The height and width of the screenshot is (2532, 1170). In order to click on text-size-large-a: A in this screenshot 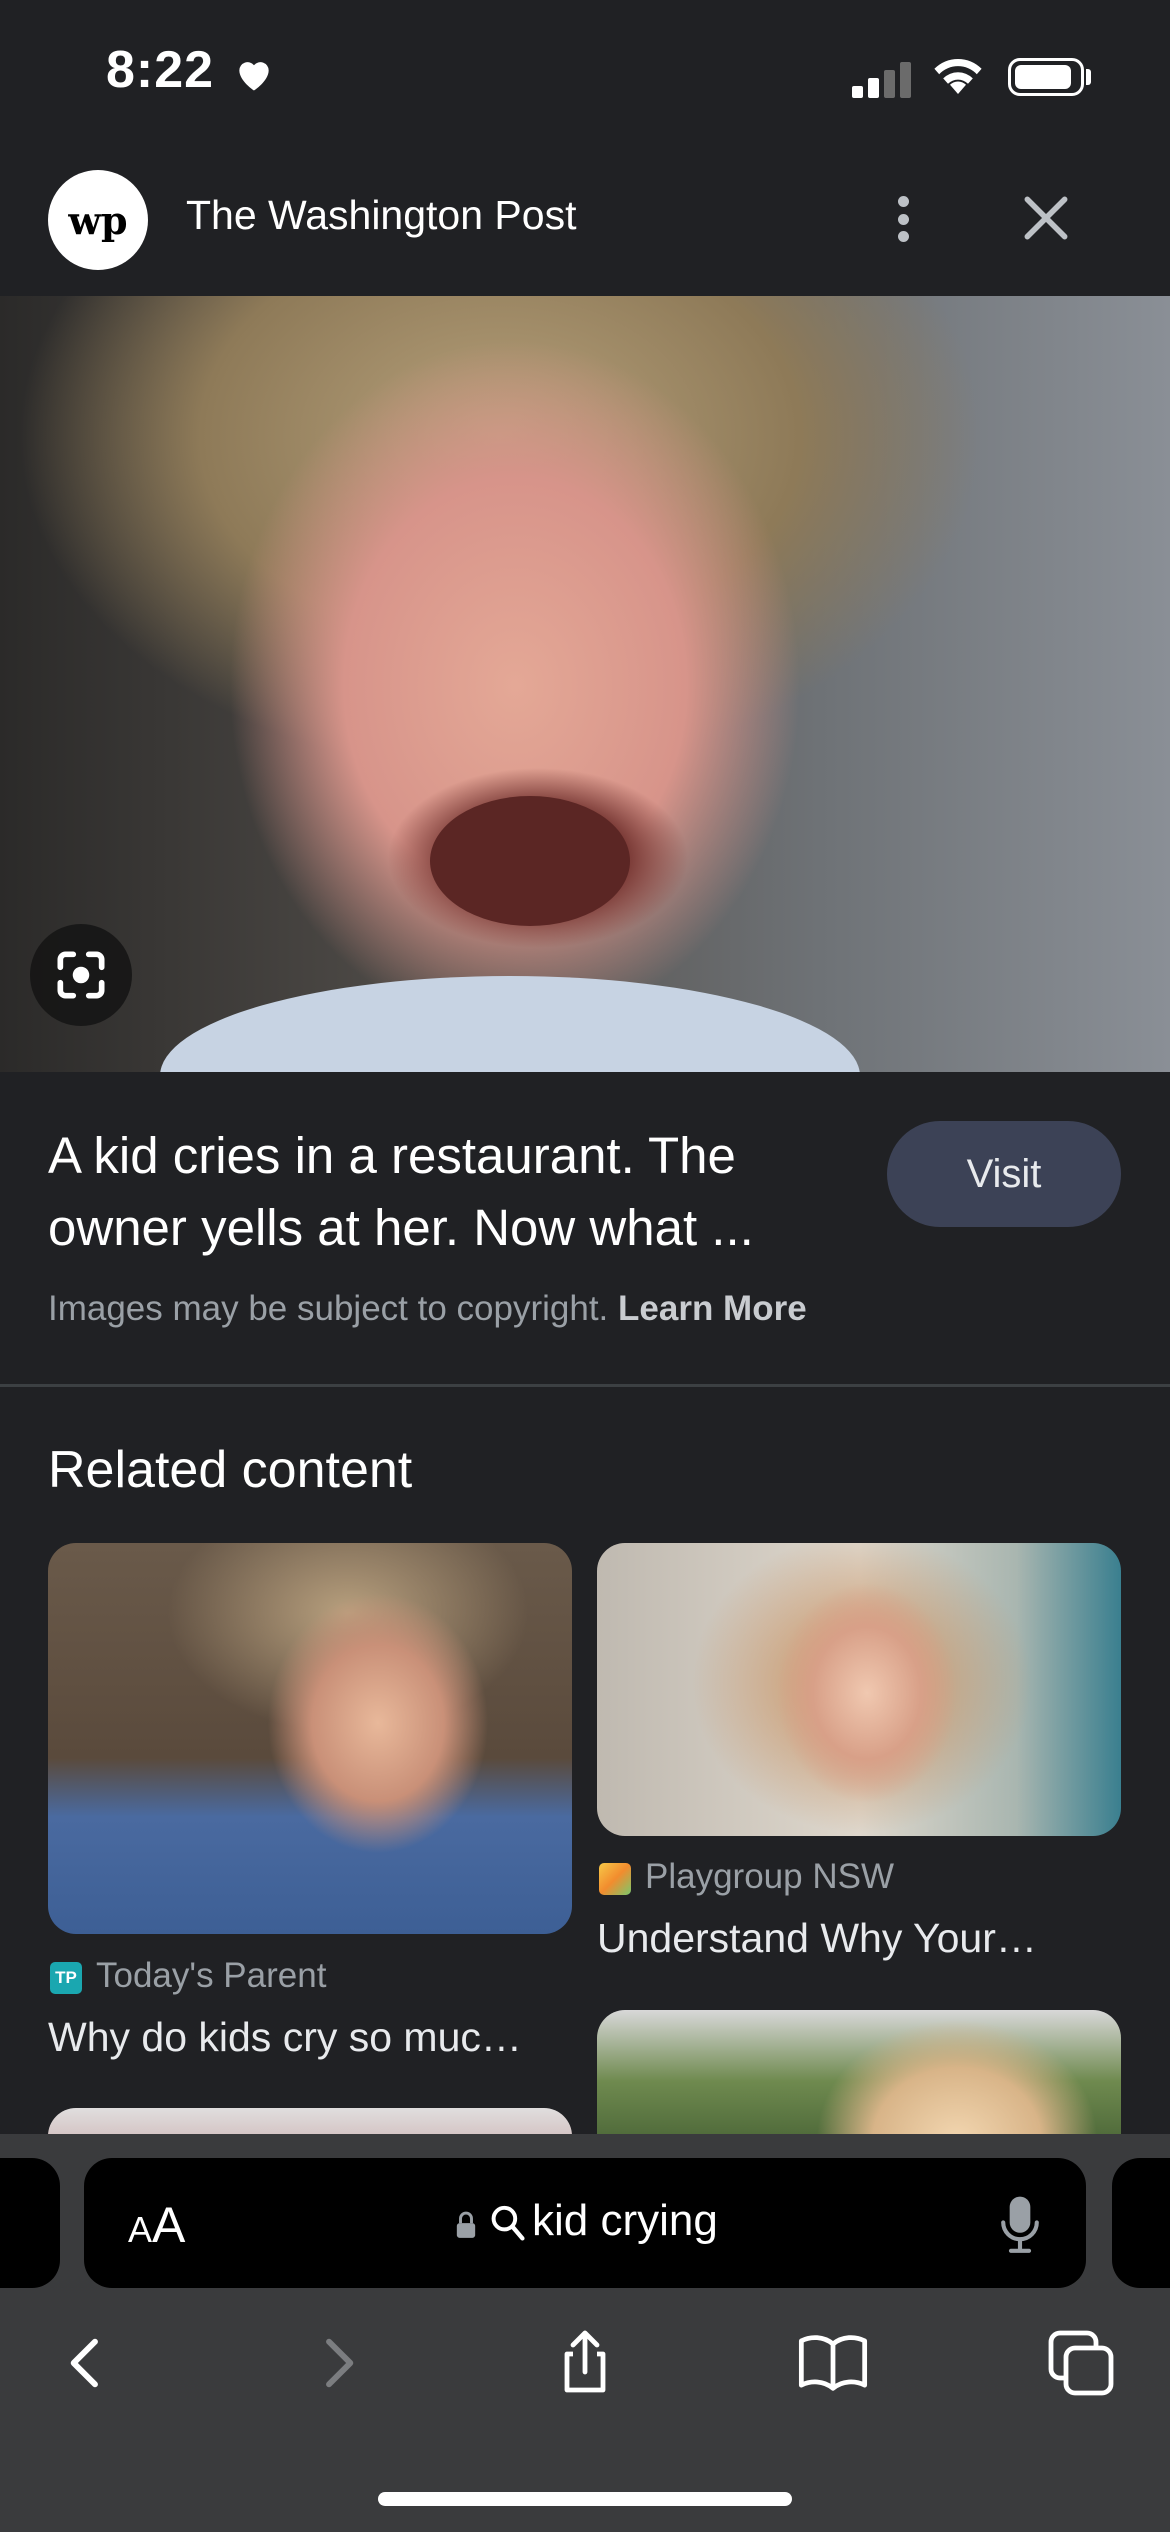, I will do `click(169, 2225)`.